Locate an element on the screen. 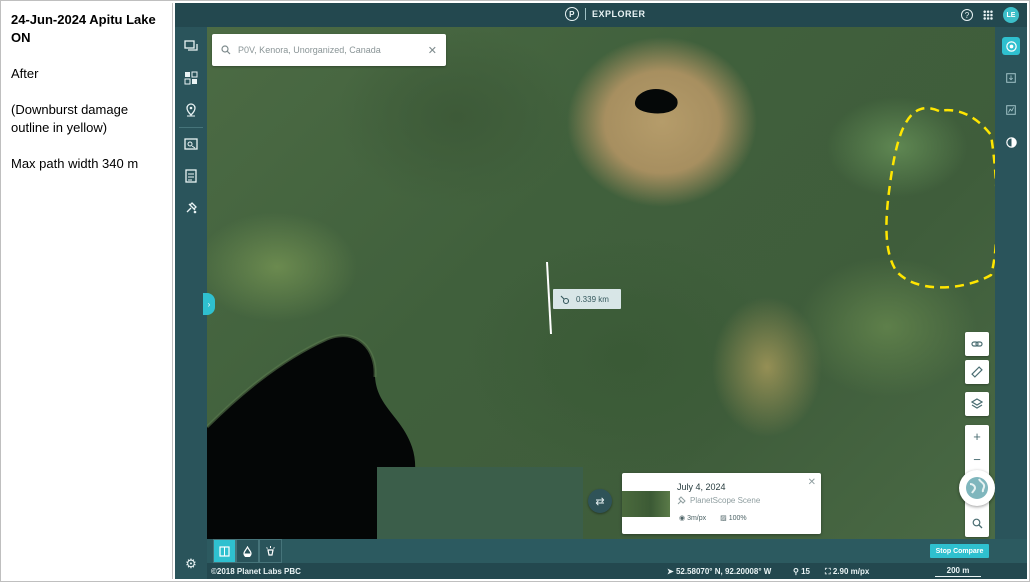 The image size is (1030, 582). downburst-outline is located at coordinates (940, 198).